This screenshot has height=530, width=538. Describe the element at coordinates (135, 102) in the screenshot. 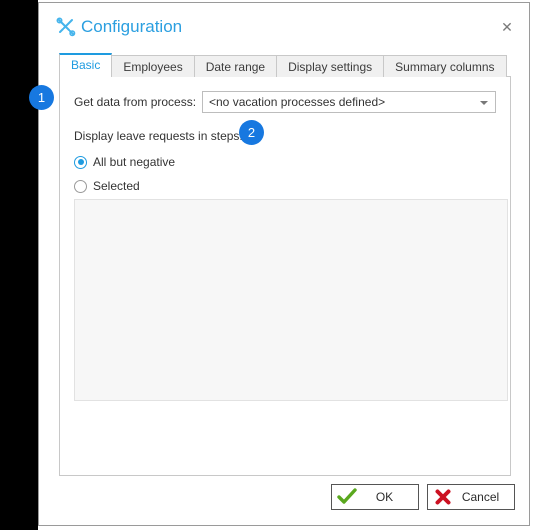

I see `process-label: Get data from process:` at that location.